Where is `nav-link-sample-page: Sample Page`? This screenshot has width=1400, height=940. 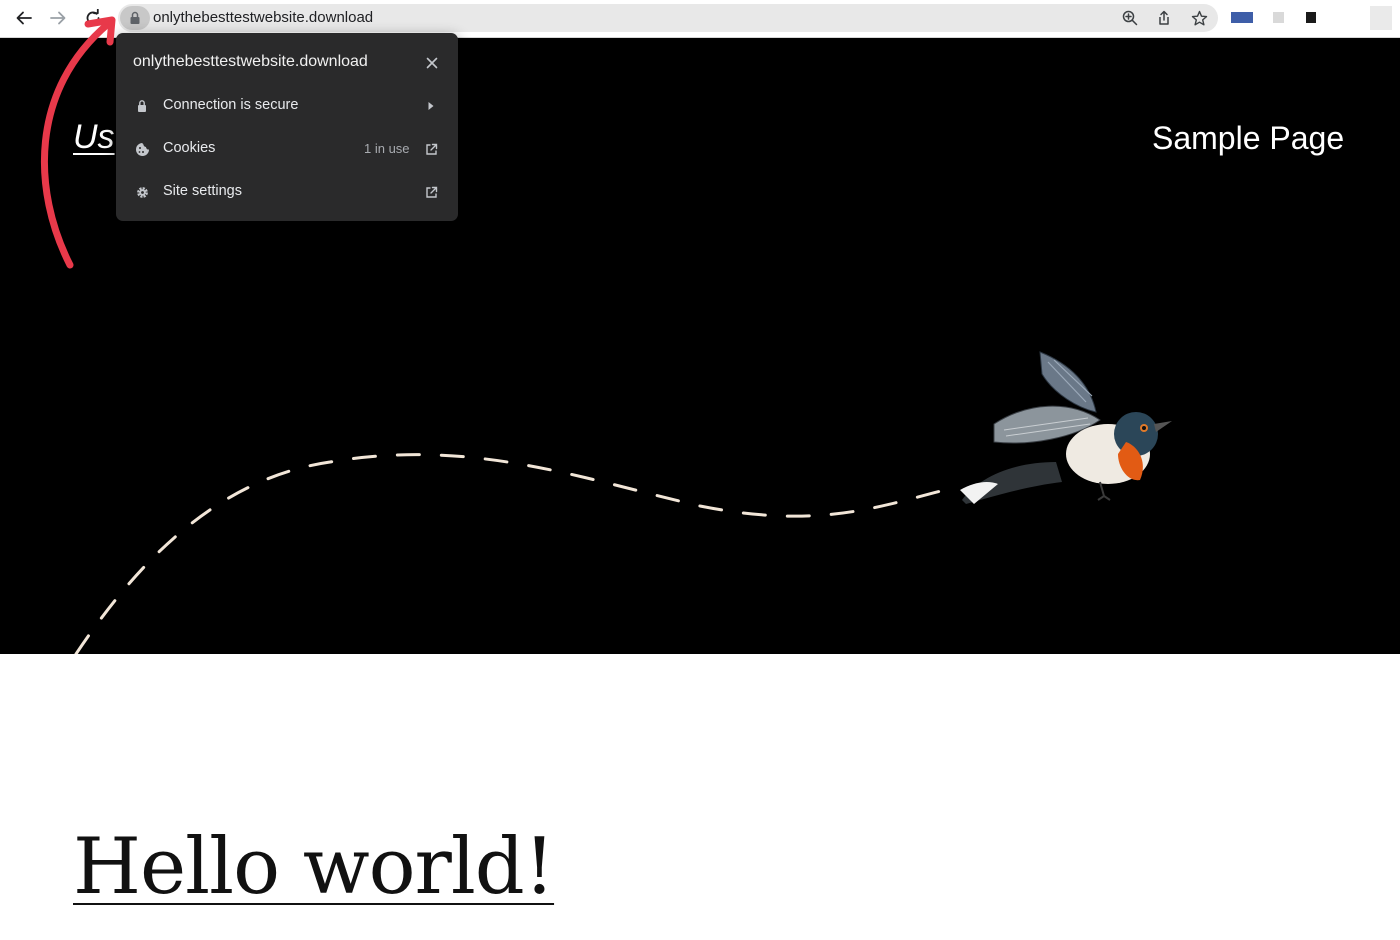
nav-link-sample-page: Sample Page is located at coordinates (1248, 138).